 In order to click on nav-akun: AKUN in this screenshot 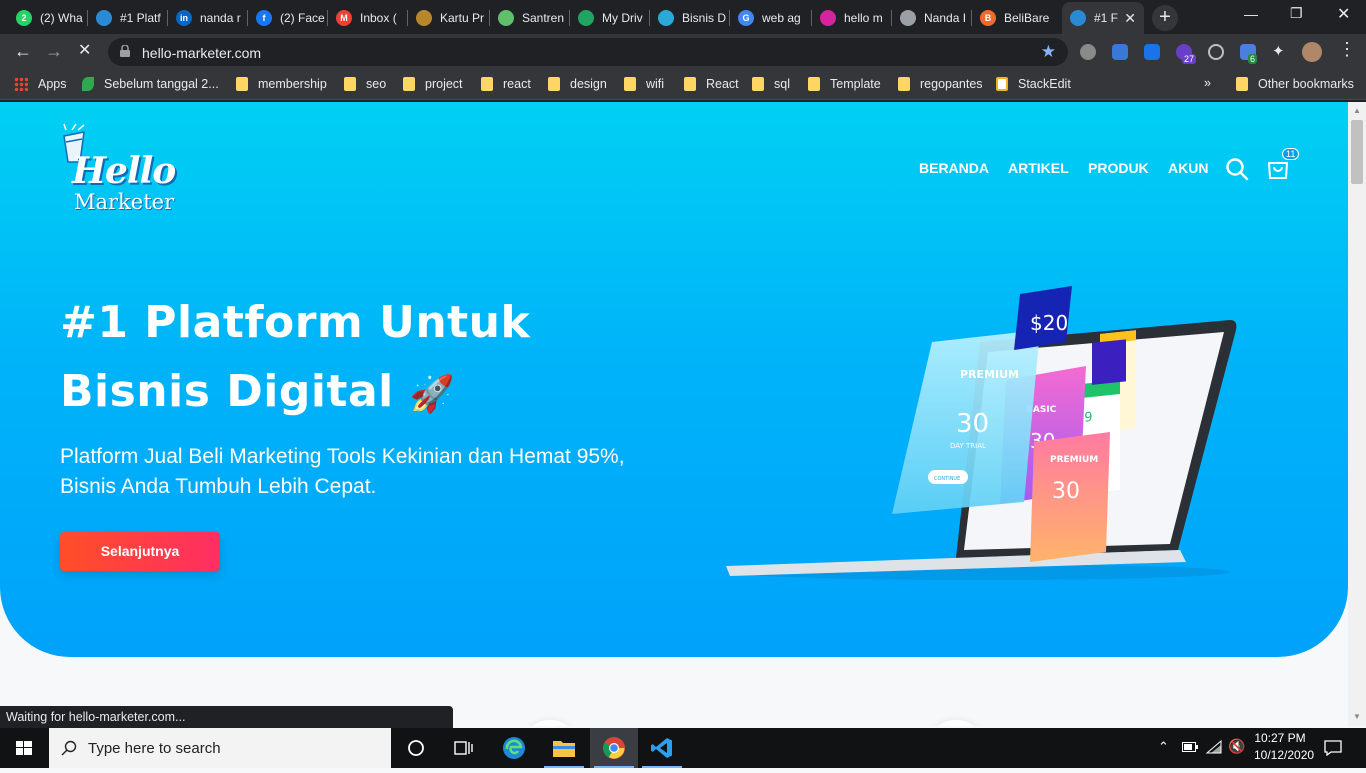, I will do `click(1188, 168)`.